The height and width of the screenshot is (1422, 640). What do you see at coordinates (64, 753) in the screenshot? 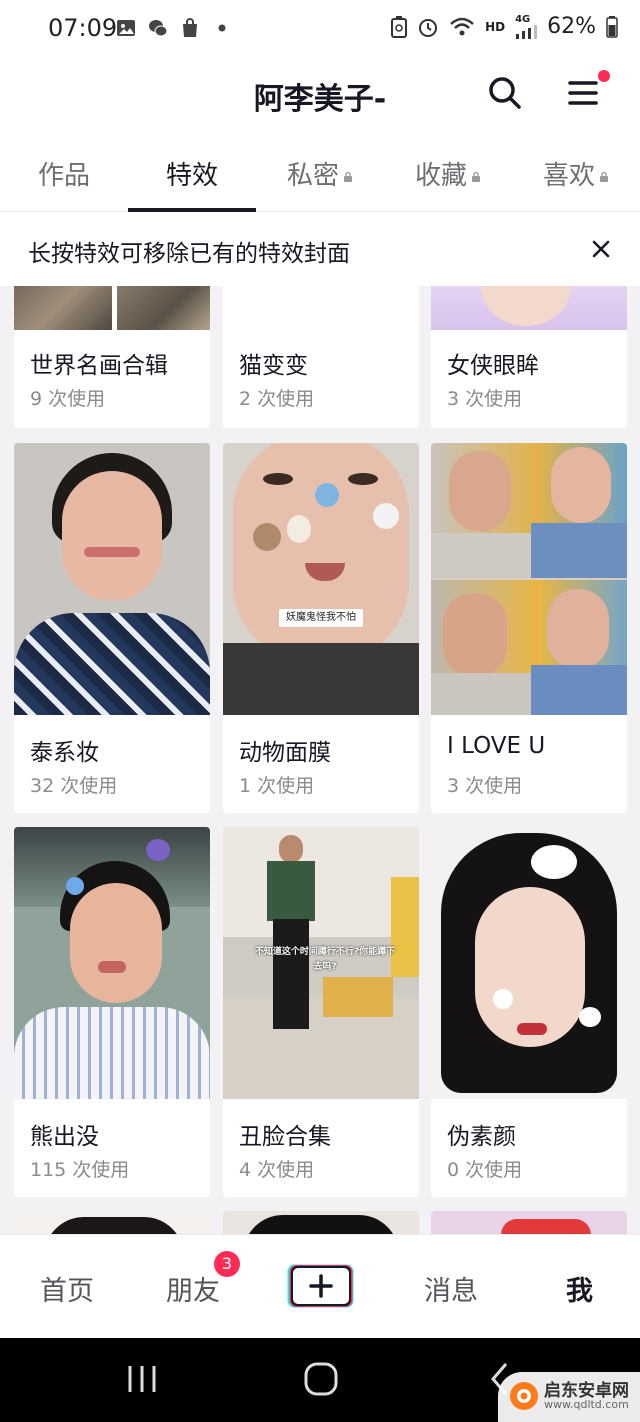
I see `effect-name: 泰系妆` at bounding box center [64, 753].